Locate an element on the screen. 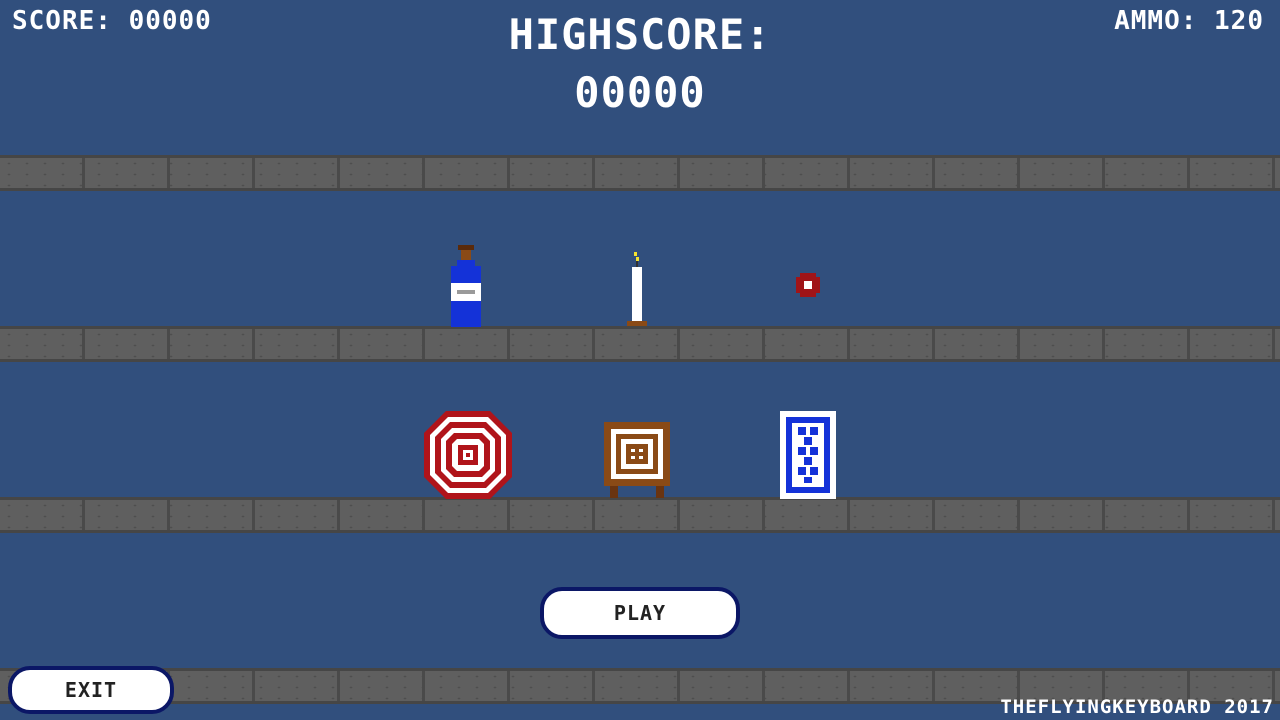  card-target-icon is located at coordinates (808, 455).